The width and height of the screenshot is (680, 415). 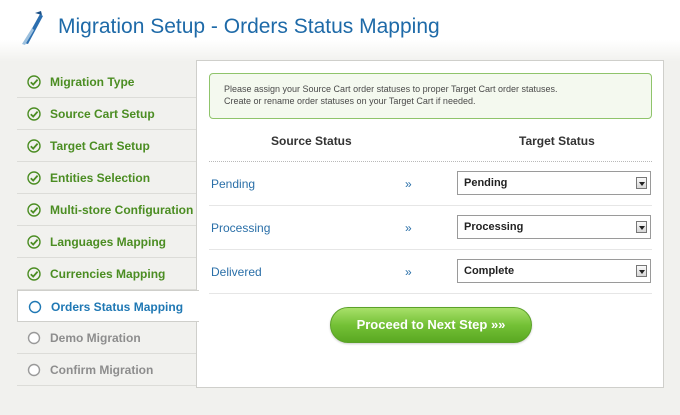 What do you see at coordinates (431, 325) in the screenshot?
I see `proceed-next-step-button: Proceed to Next Step »»` at bounding box center [431, 325].